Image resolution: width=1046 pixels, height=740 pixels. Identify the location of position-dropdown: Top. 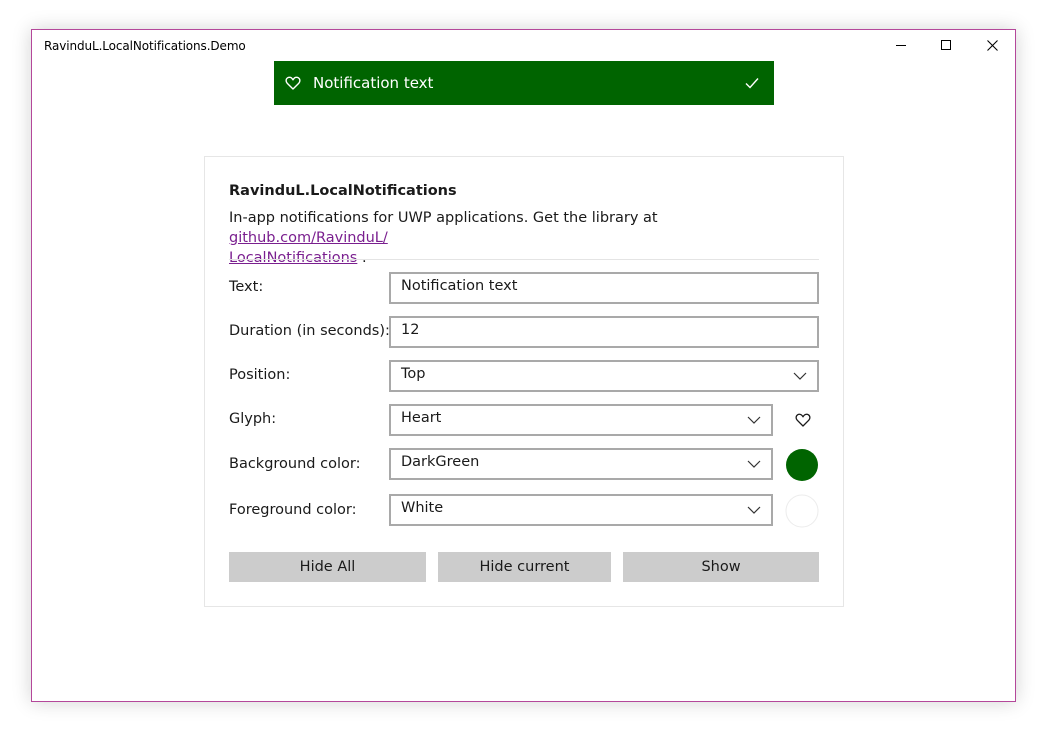
(604, 376).